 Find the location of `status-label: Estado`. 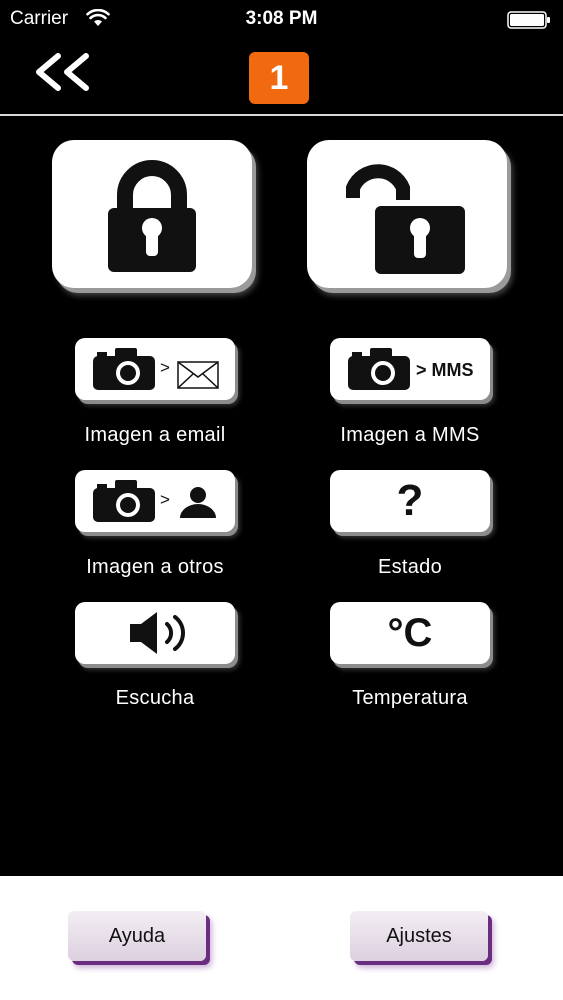

status-label: Estado is located at coordinates (410, 567).